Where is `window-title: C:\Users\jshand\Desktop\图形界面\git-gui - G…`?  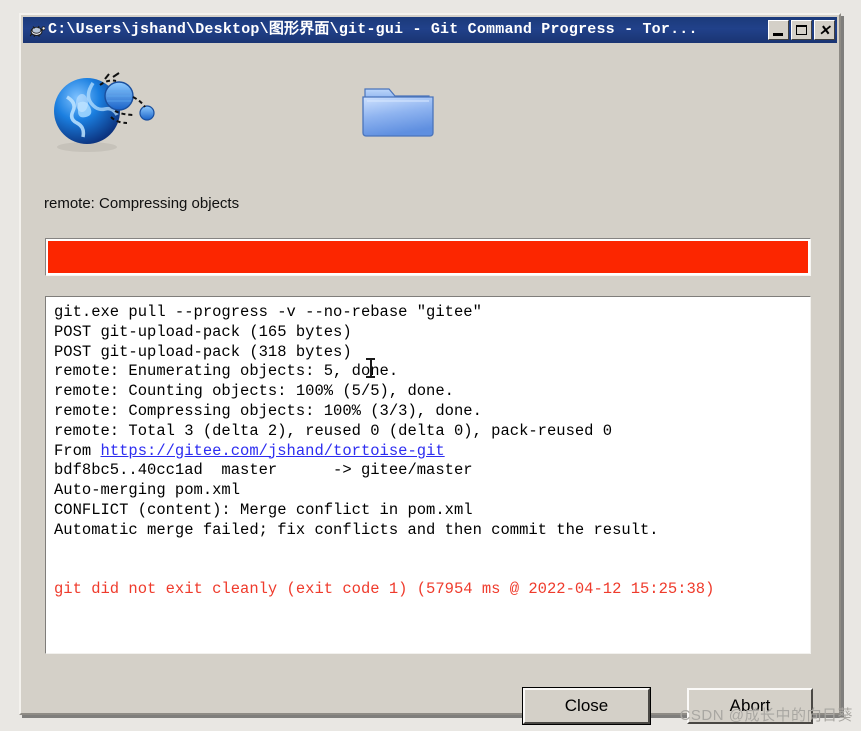
window-title: C:\Users\jshand\Desktop\图形界面\git-gui - G… is located at coordinates (373, 29).